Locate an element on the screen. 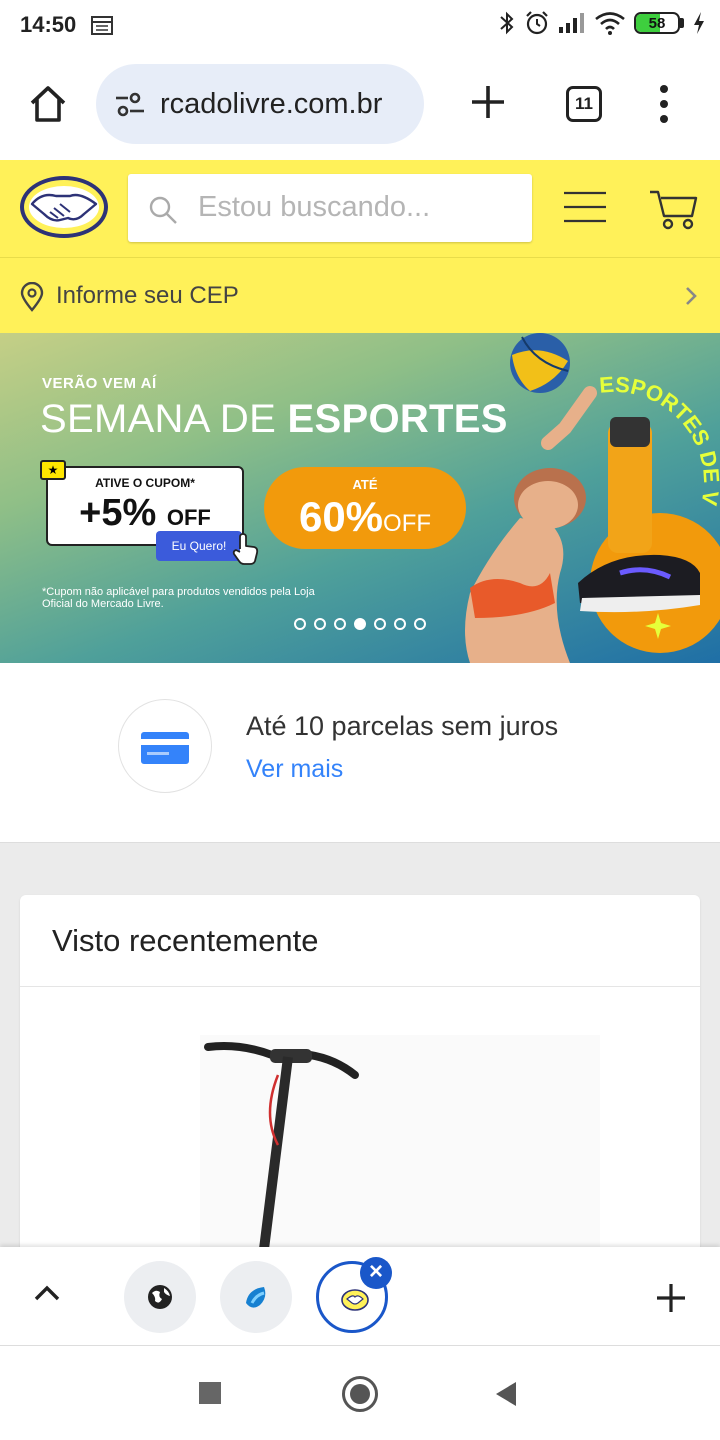 This screenshot has width=720, height=1440. chevron-right-icon is located at coordinates (691, 296).